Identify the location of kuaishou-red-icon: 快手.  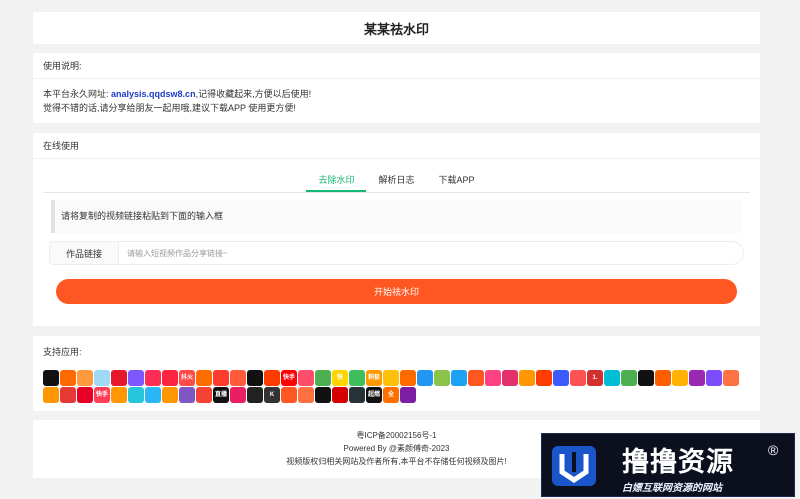
(102, 395).